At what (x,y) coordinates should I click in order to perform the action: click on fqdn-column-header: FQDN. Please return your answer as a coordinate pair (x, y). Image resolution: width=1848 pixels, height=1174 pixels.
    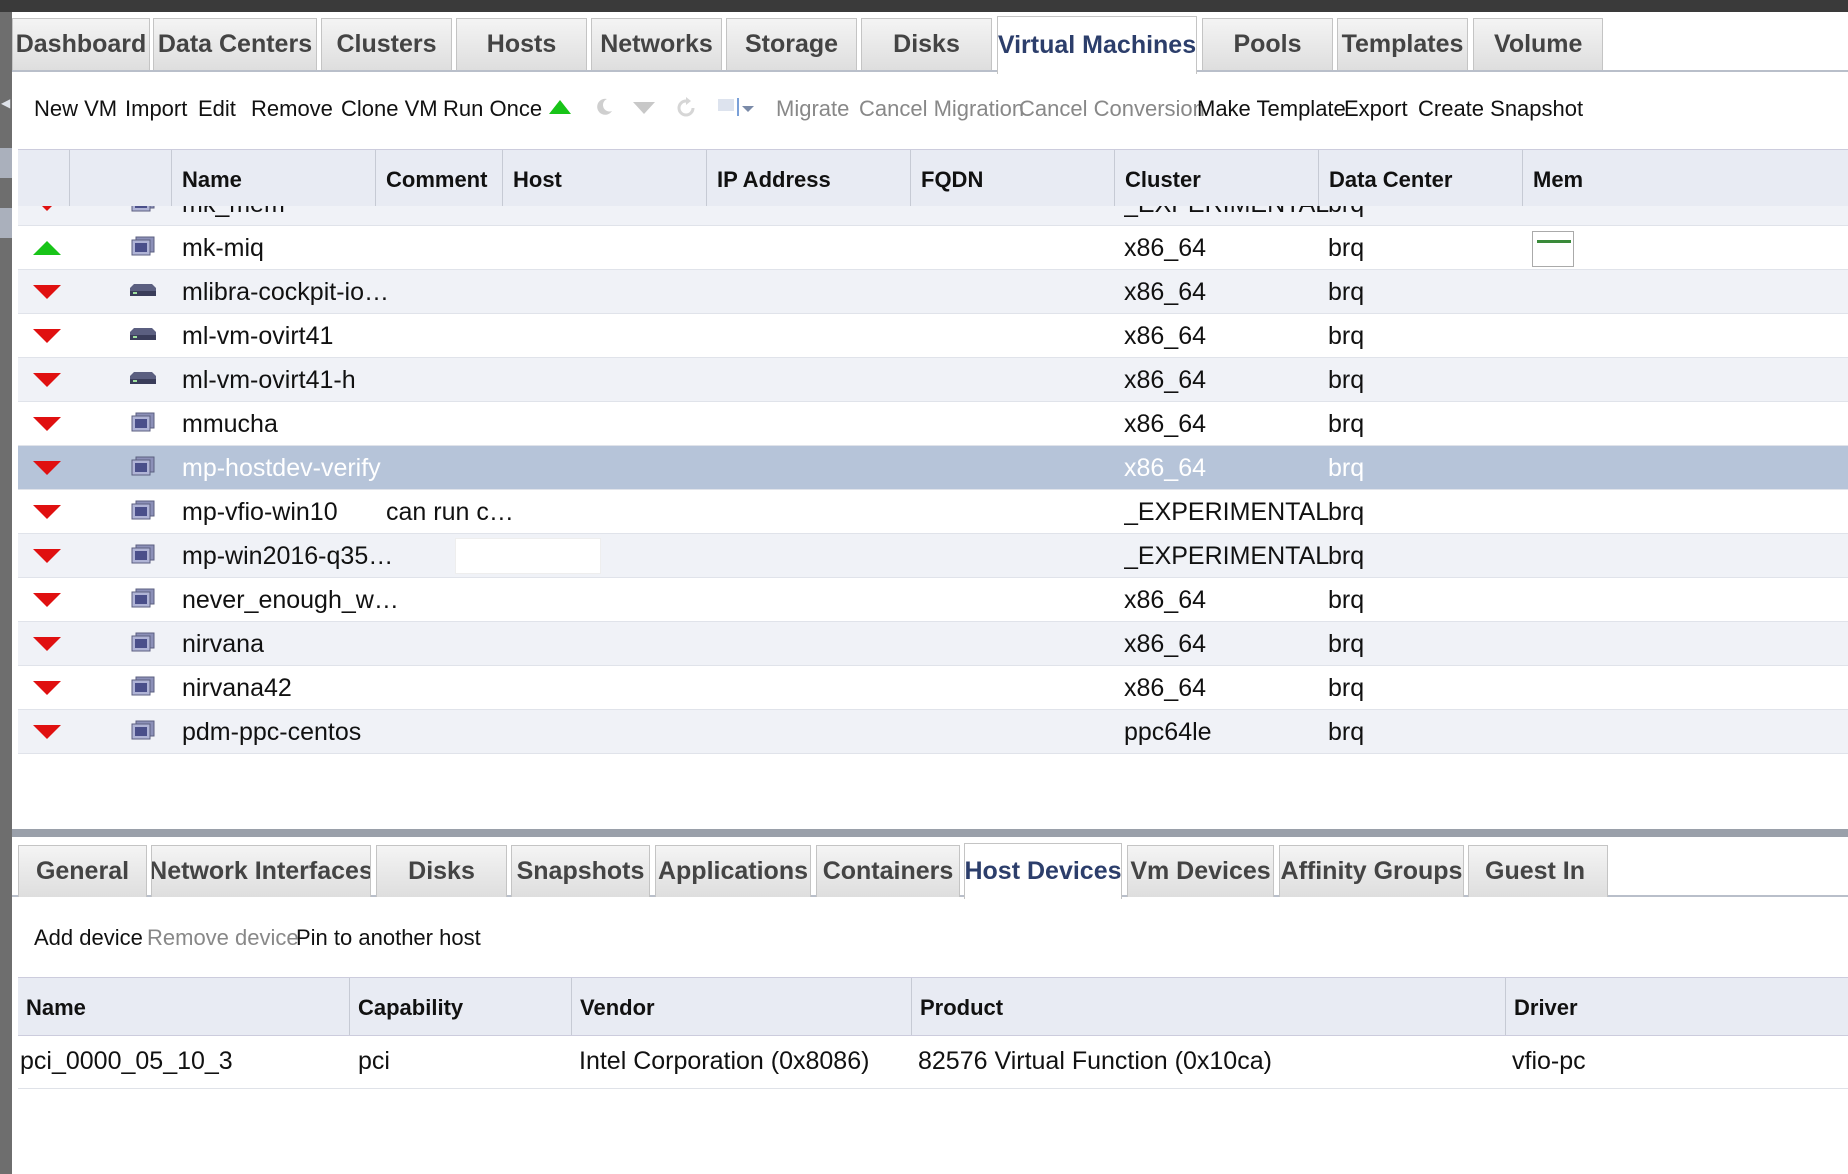
    Looking at the image, I should click on (1013, 178).